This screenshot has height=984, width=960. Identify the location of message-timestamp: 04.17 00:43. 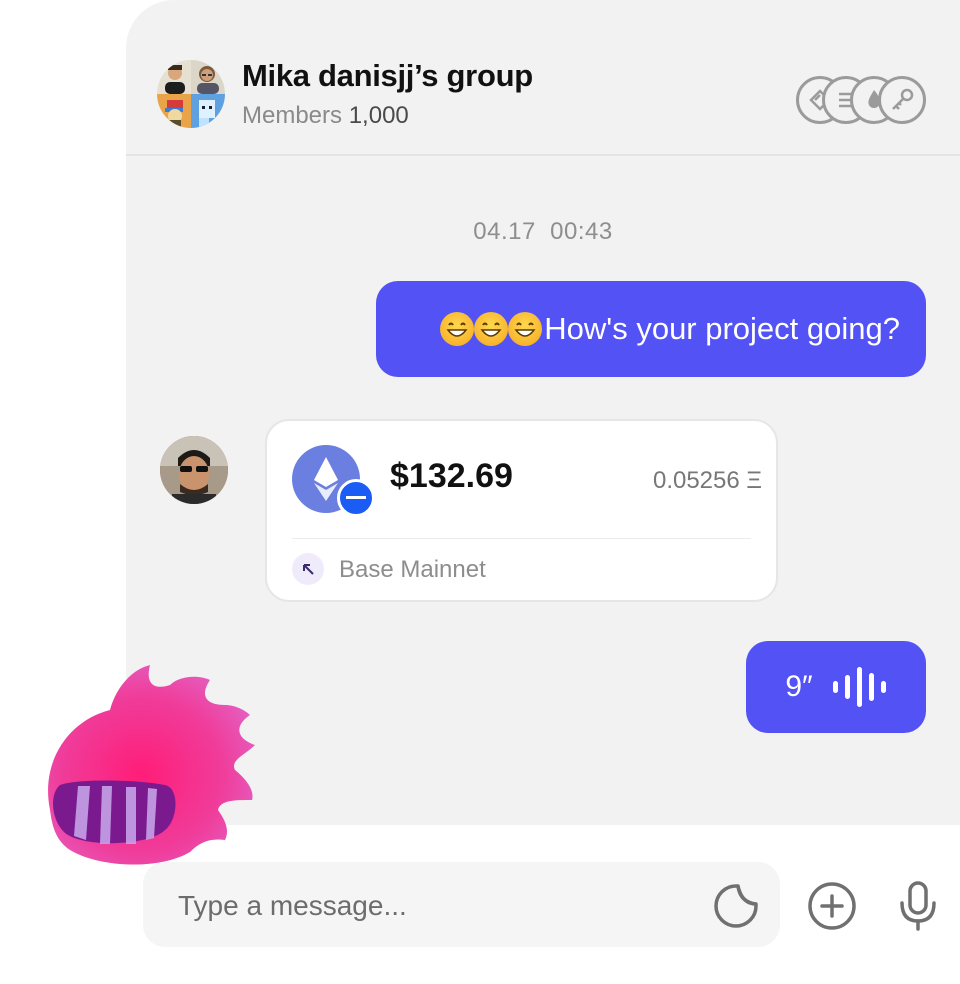
(543, 231).